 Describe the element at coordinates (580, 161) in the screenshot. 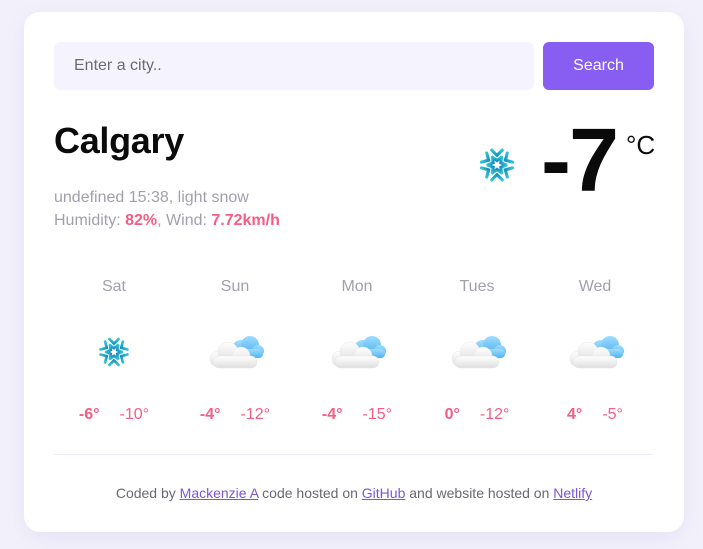

I see `current-temperature: -7` at that location.